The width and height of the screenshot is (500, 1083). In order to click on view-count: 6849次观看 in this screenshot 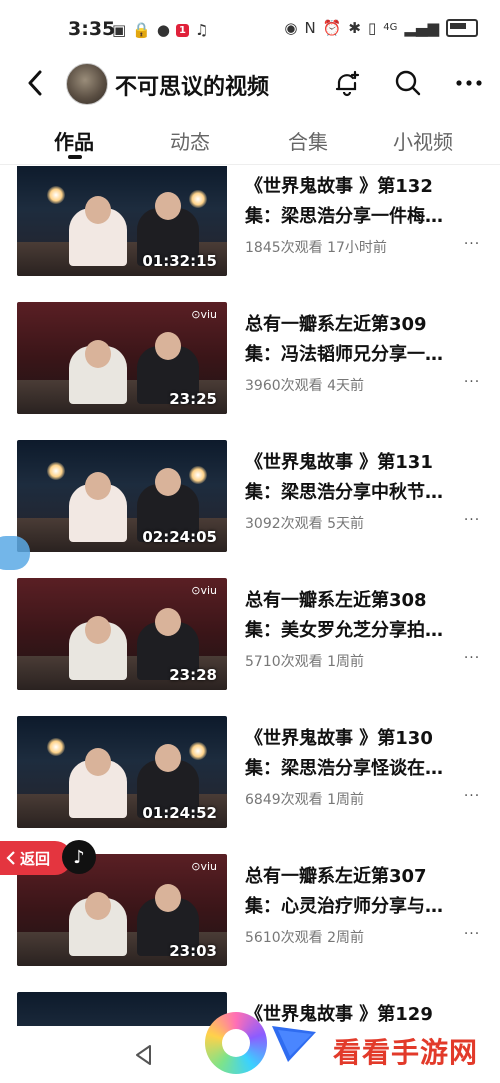, I will do `click(284, 800)`.